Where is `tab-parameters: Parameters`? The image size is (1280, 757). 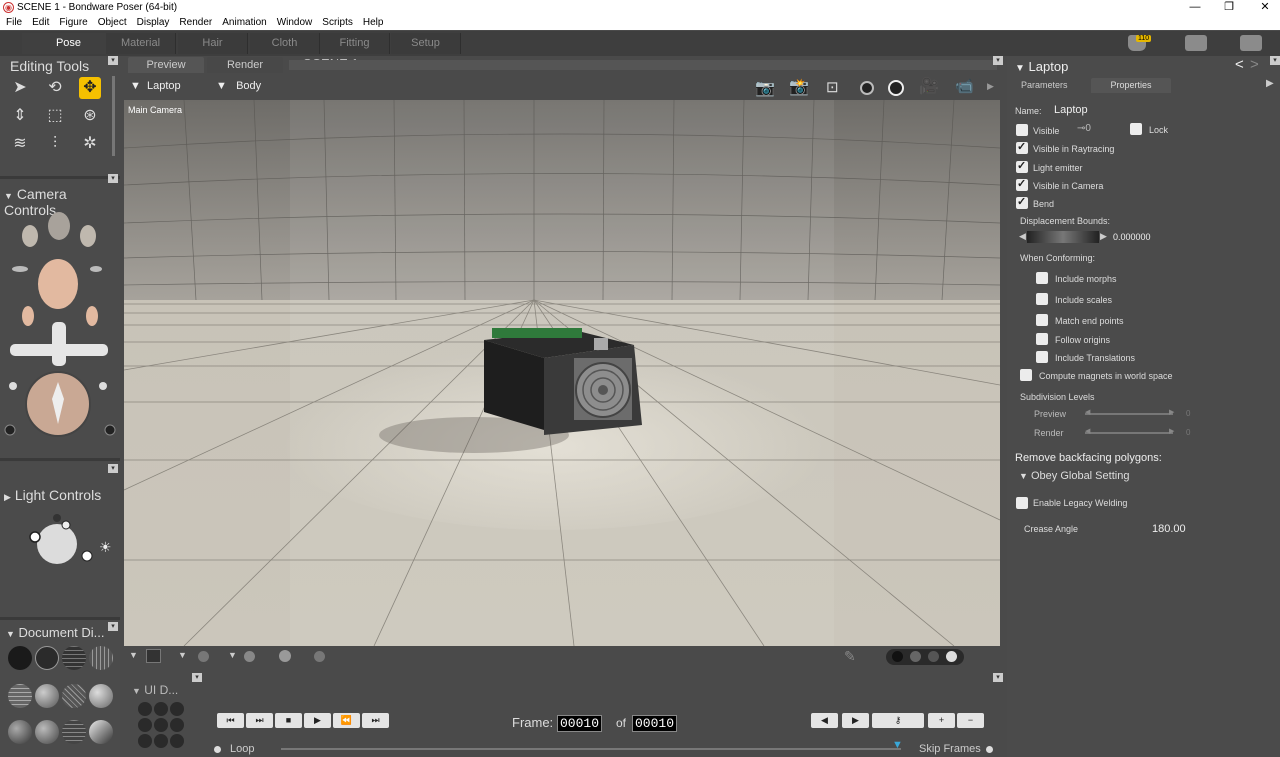
tab-parameters: Parameters is located at coordinates (1047, 85).